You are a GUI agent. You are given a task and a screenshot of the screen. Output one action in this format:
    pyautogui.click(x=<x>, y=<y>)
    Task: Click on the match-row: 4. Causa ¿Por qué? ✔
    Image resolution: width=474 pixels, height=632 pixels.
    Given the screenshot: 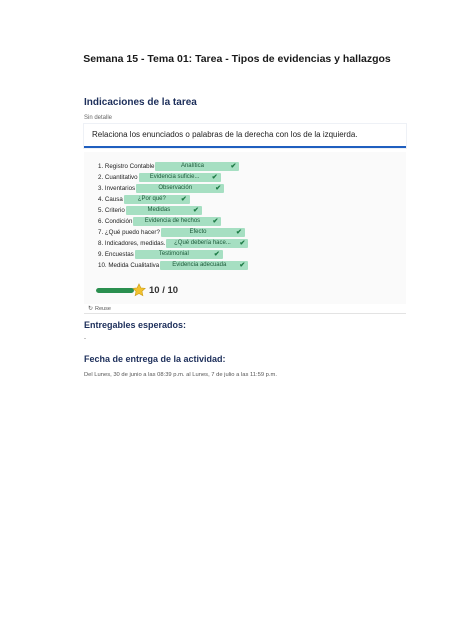 What is the action you would take?
    pyautogui.click(x=144, y=199)
    